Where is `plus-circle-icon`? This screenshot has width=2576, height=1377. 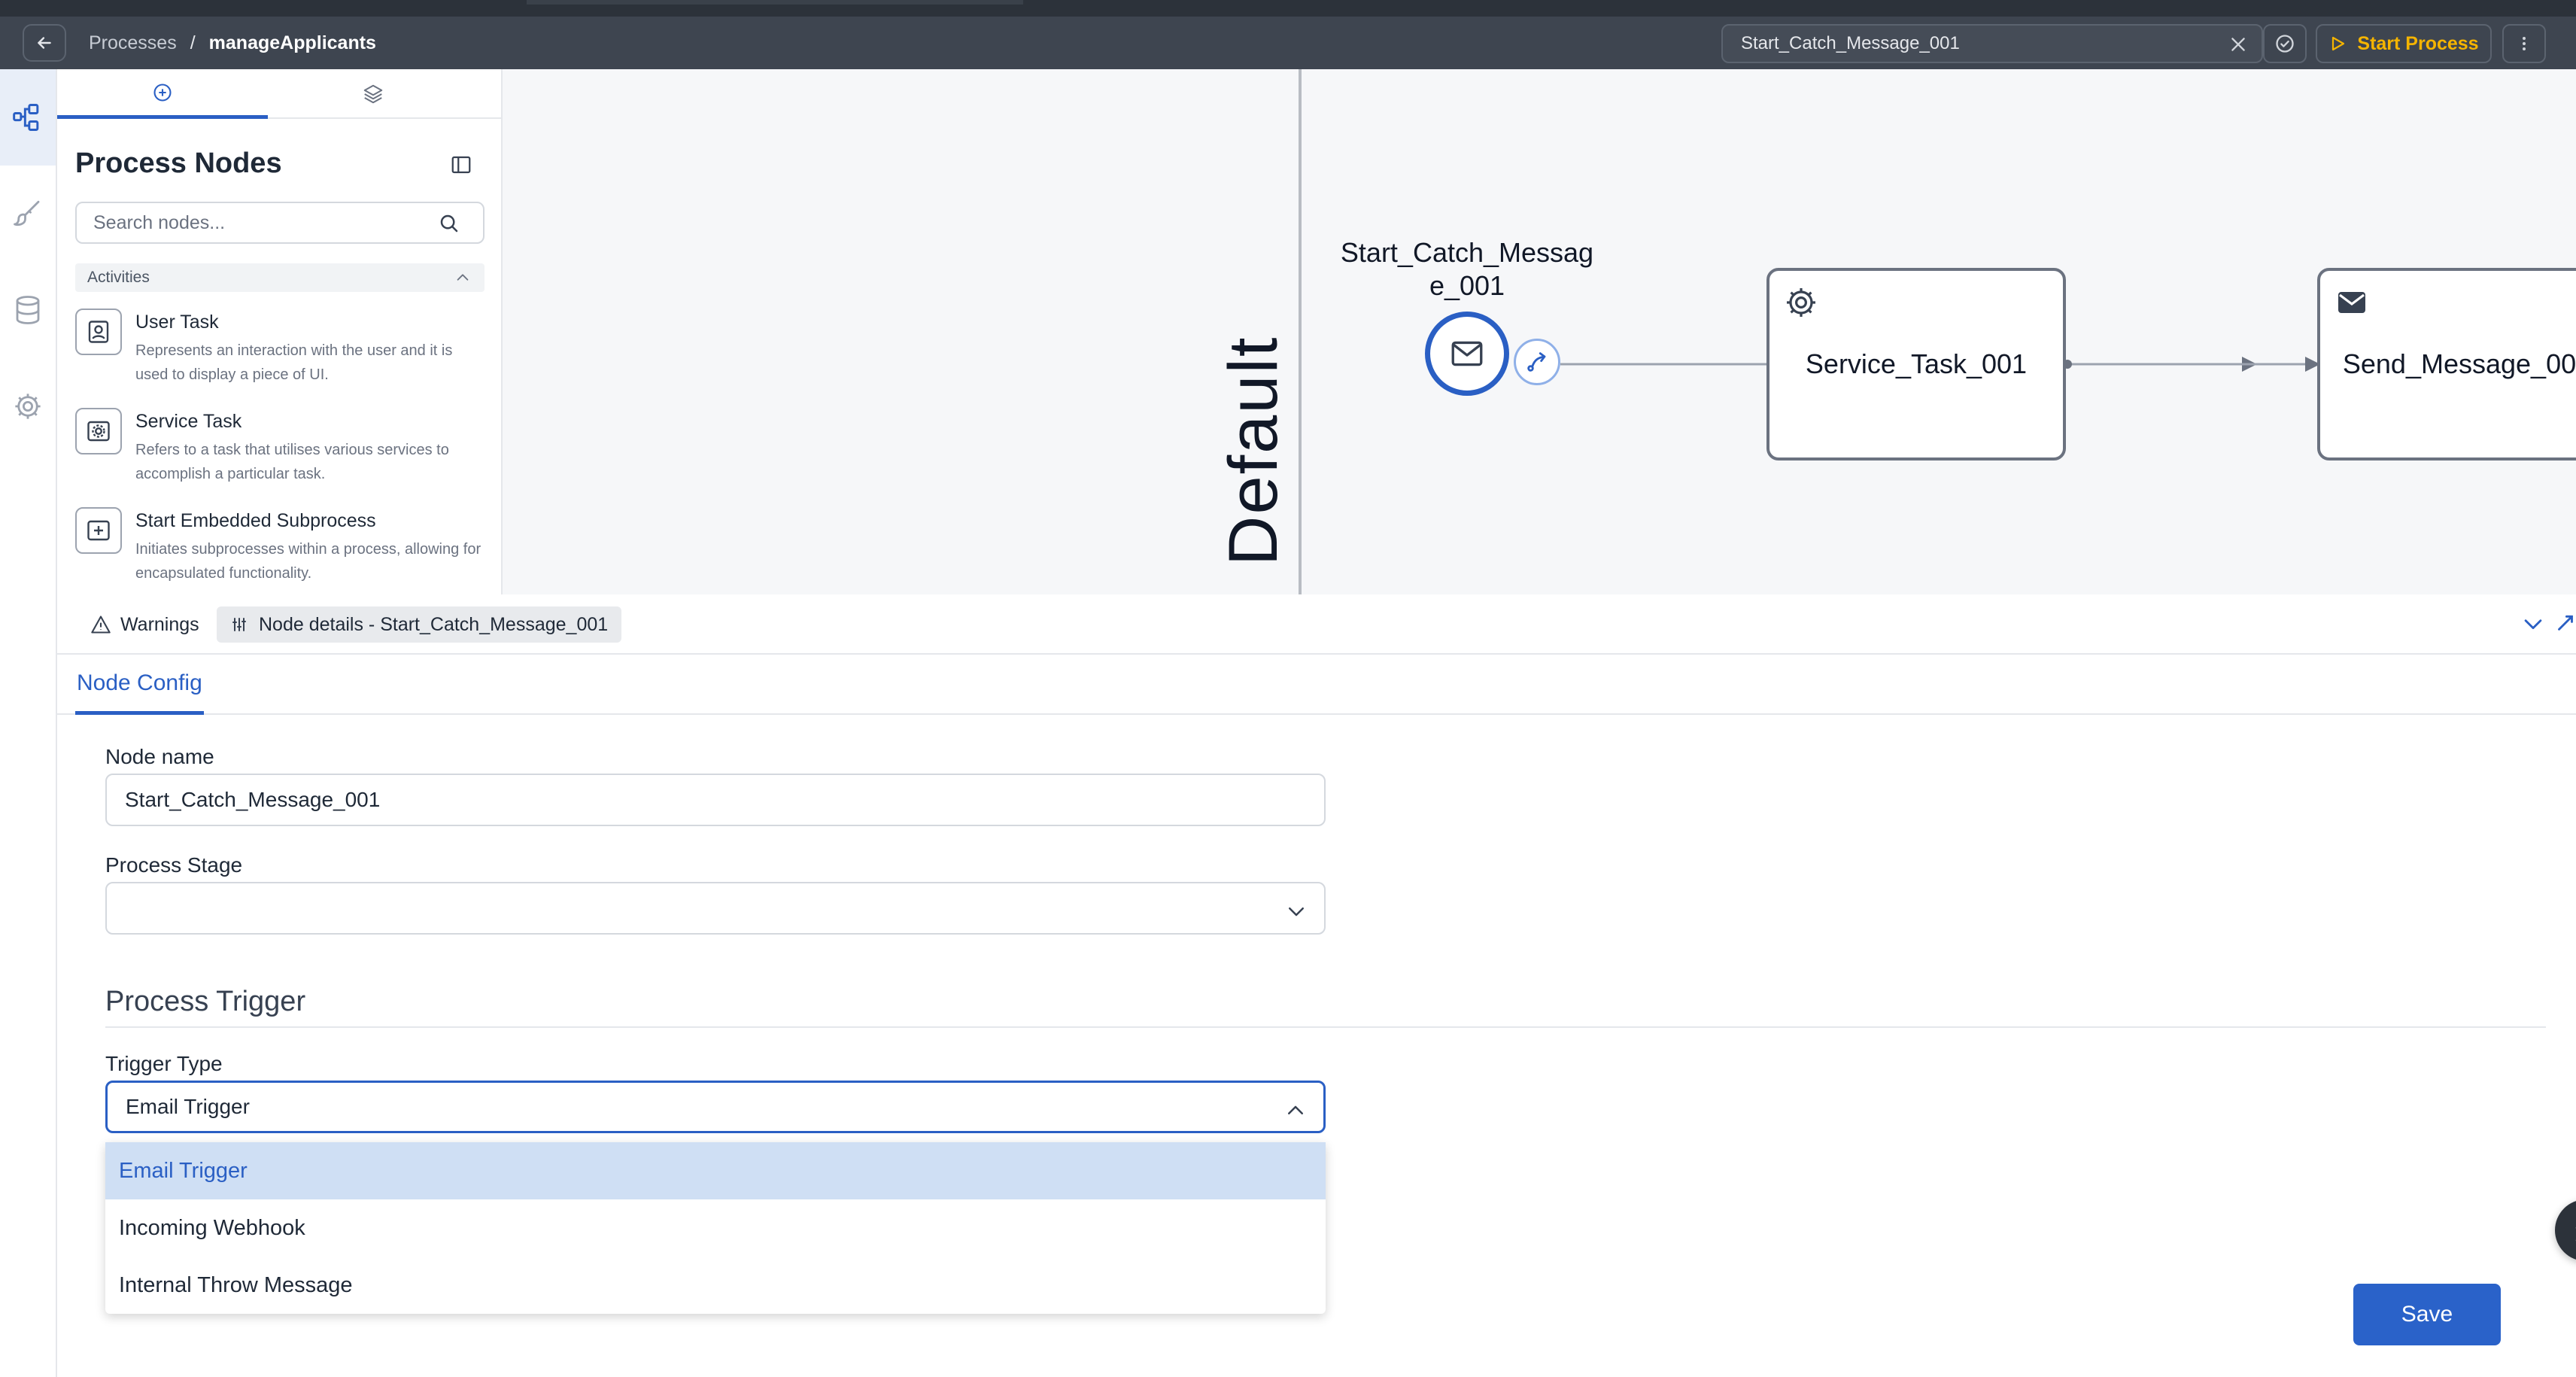
plus-circle-icon is located at coordinates (163, 92).